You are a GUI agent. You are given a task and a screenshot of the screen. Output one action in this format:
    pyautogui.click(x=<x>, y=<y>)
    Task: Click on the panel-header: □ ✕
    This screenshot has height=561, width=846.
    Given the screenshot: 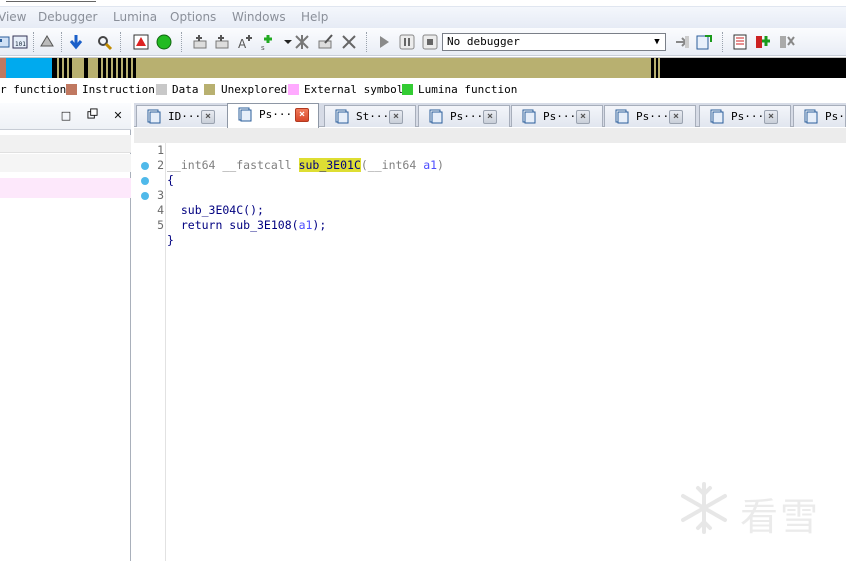 What is the action you would take?
    pyautogui.click(x=65, y=116)
    